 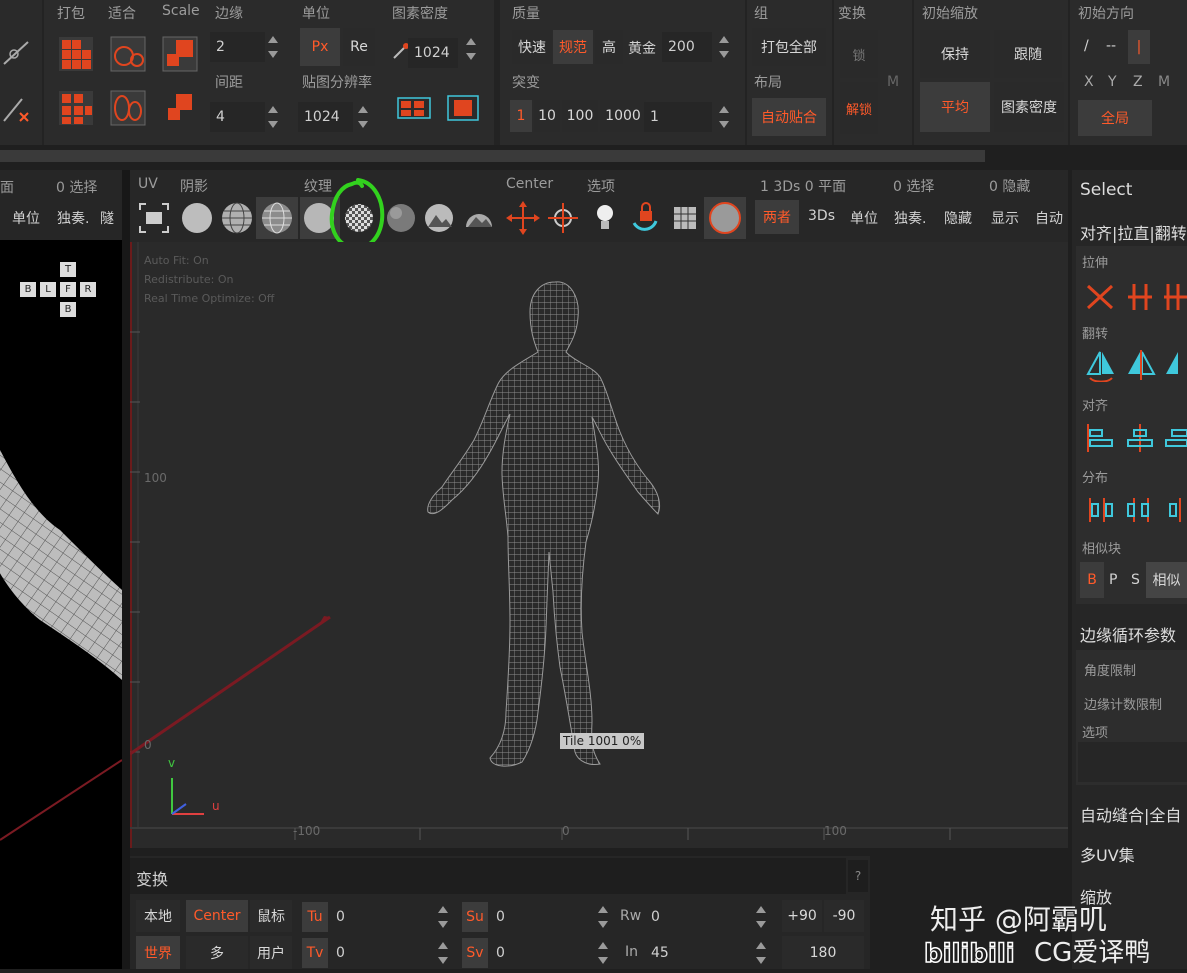 I want to click on pack-explode-icon, so click(x=76, y=108).